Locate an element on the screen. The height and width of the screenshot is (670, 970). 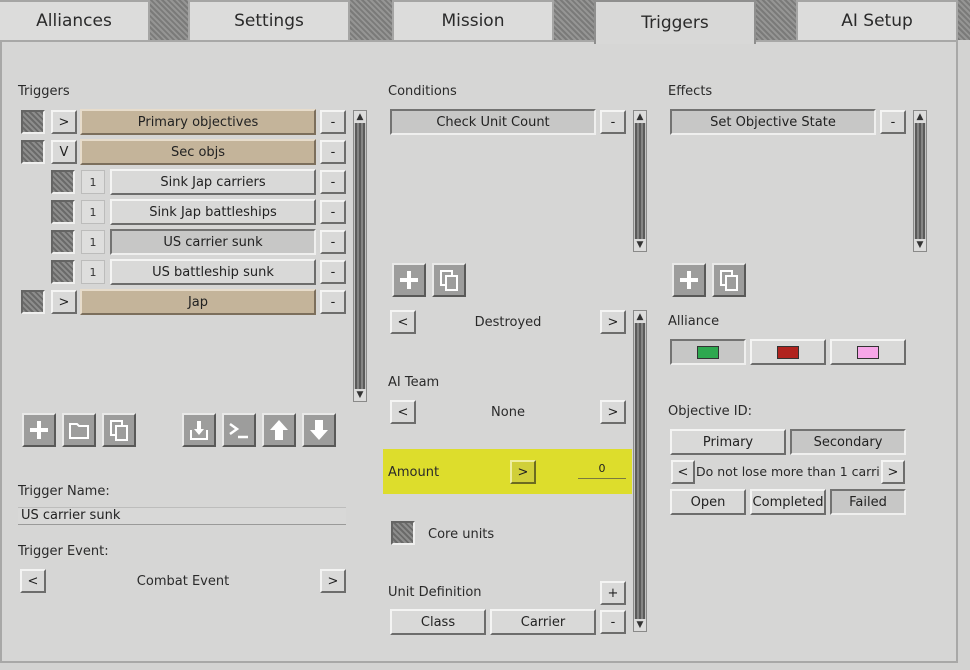
pink-swatch is located at coordinates (868, 352).